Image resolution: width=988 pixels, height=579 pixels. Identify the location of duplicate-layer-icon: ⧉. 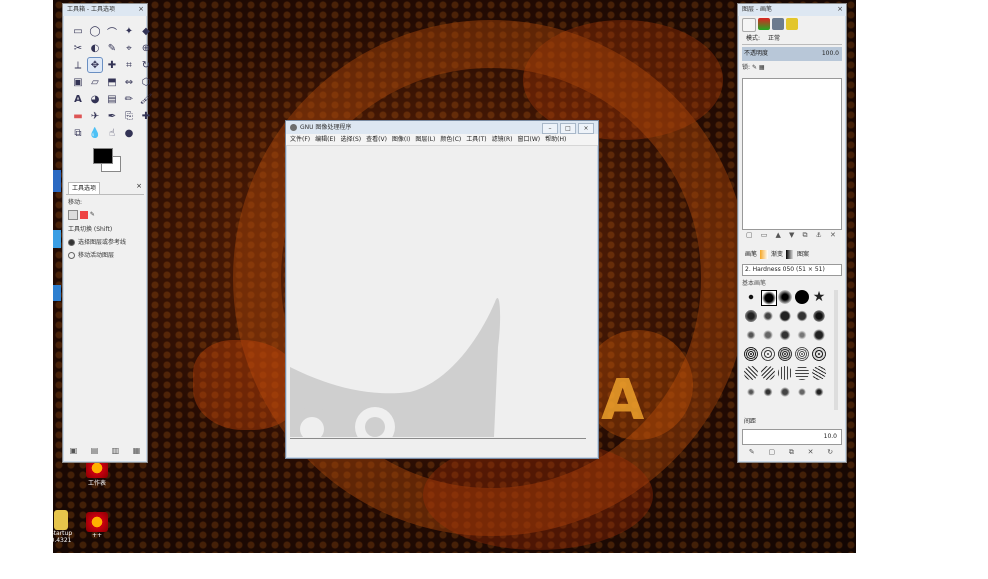
(805, 235).